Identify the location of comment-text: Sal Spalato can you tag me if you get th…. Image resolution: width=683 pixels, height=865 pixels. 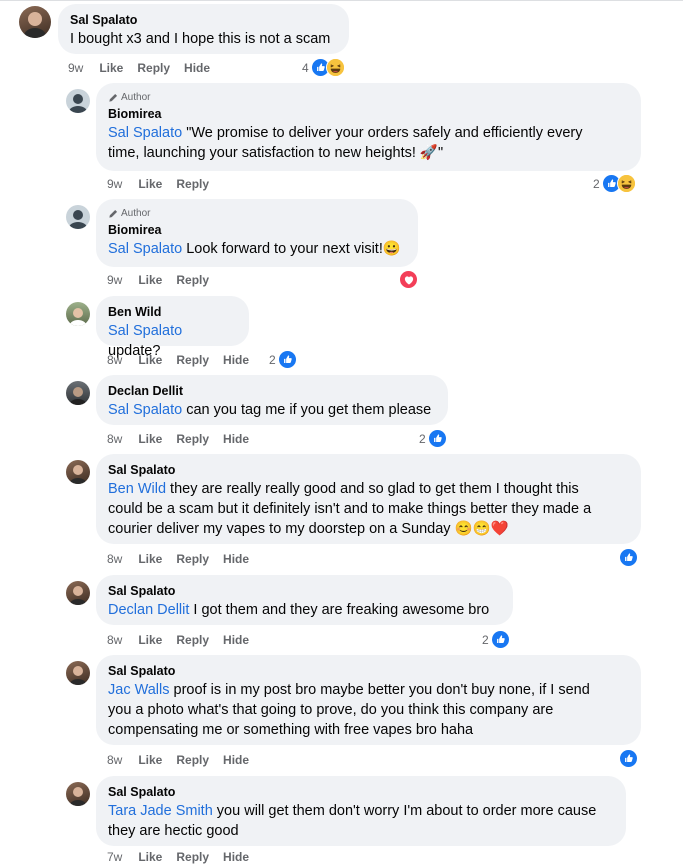
(270, 410).